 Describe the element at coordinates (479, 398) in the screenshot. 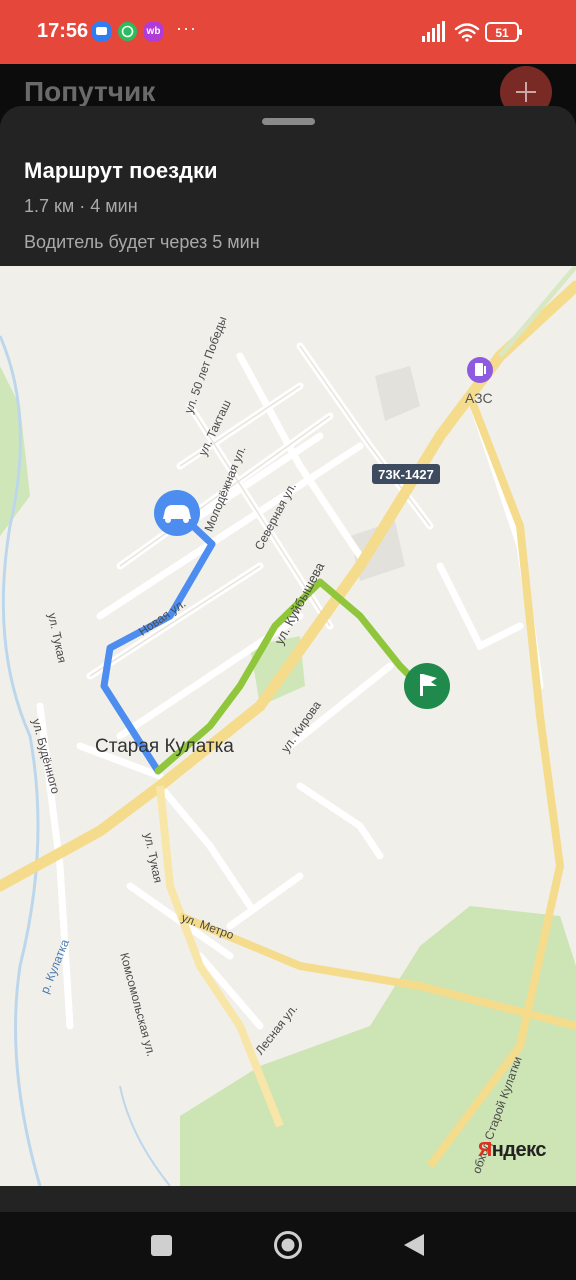

I see `poi-label: АЗС` at that location.